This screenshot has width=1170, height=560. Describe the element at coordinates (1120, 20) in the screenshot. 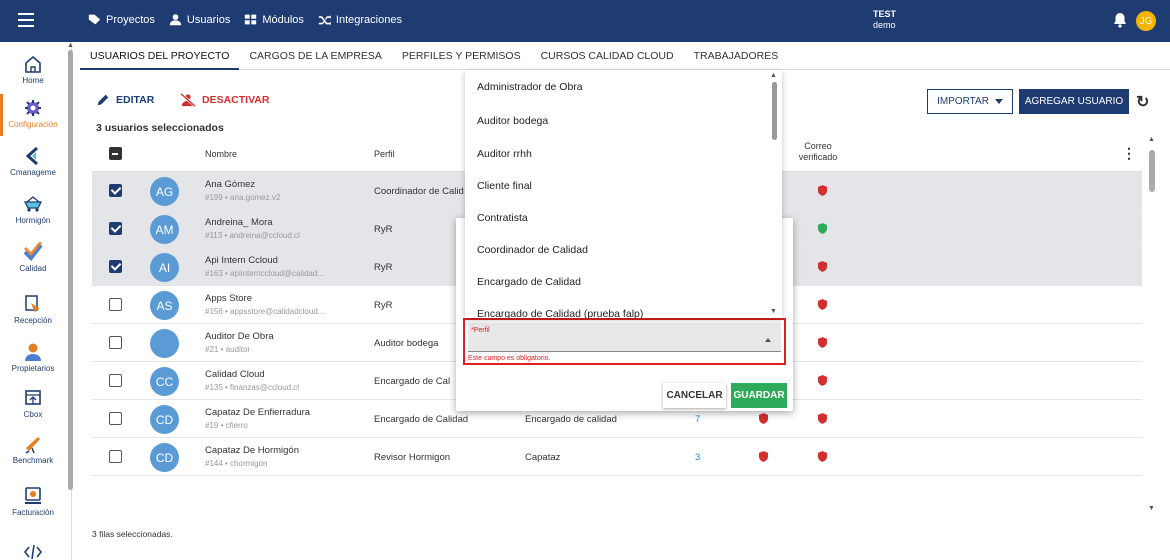

I see `bell-icon` at that location.